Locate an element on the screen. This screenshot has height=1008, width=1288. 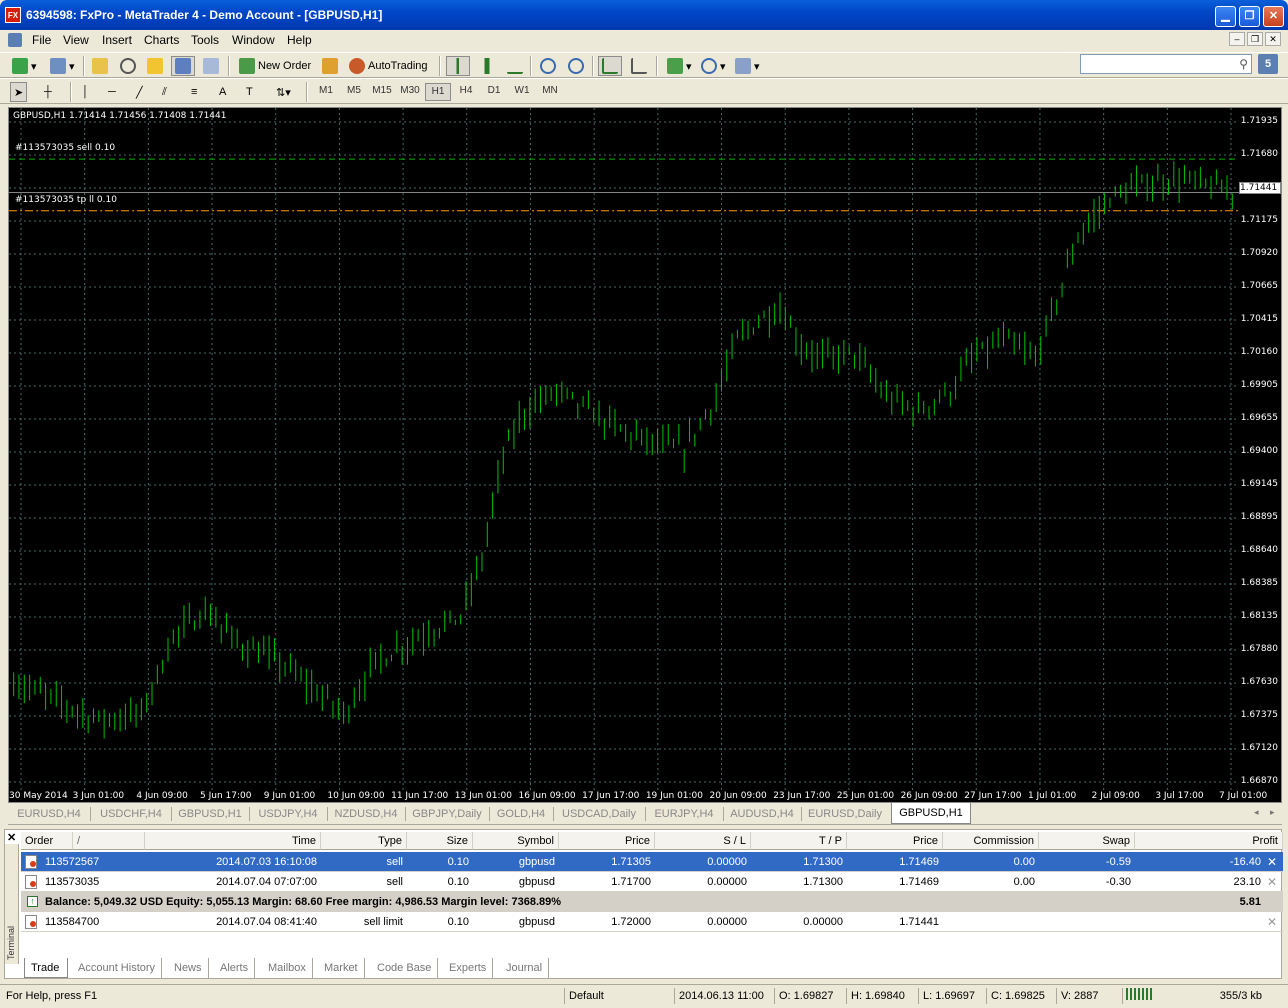
menu-charts: Charts is located at coordinates (161, 40).